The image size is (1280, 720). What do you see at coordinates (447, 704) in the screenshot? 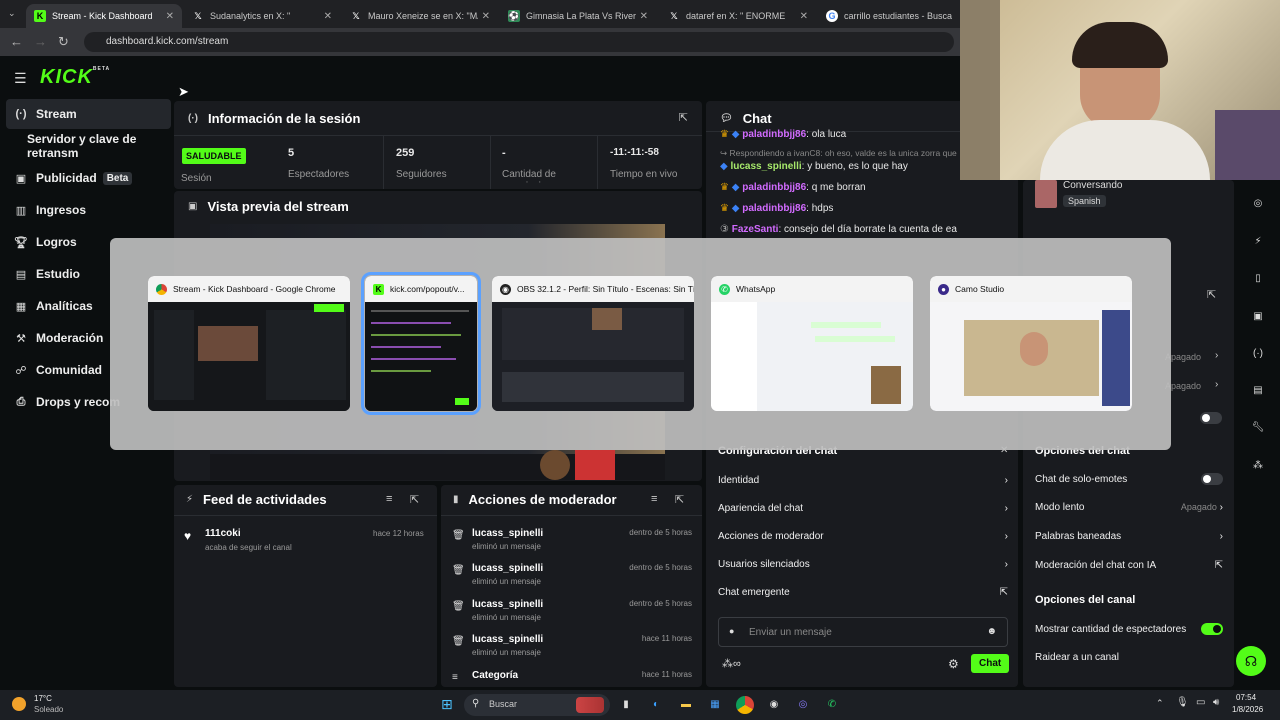
I see `windows-start-icon: ⊞` at bounding box center [447, 704].